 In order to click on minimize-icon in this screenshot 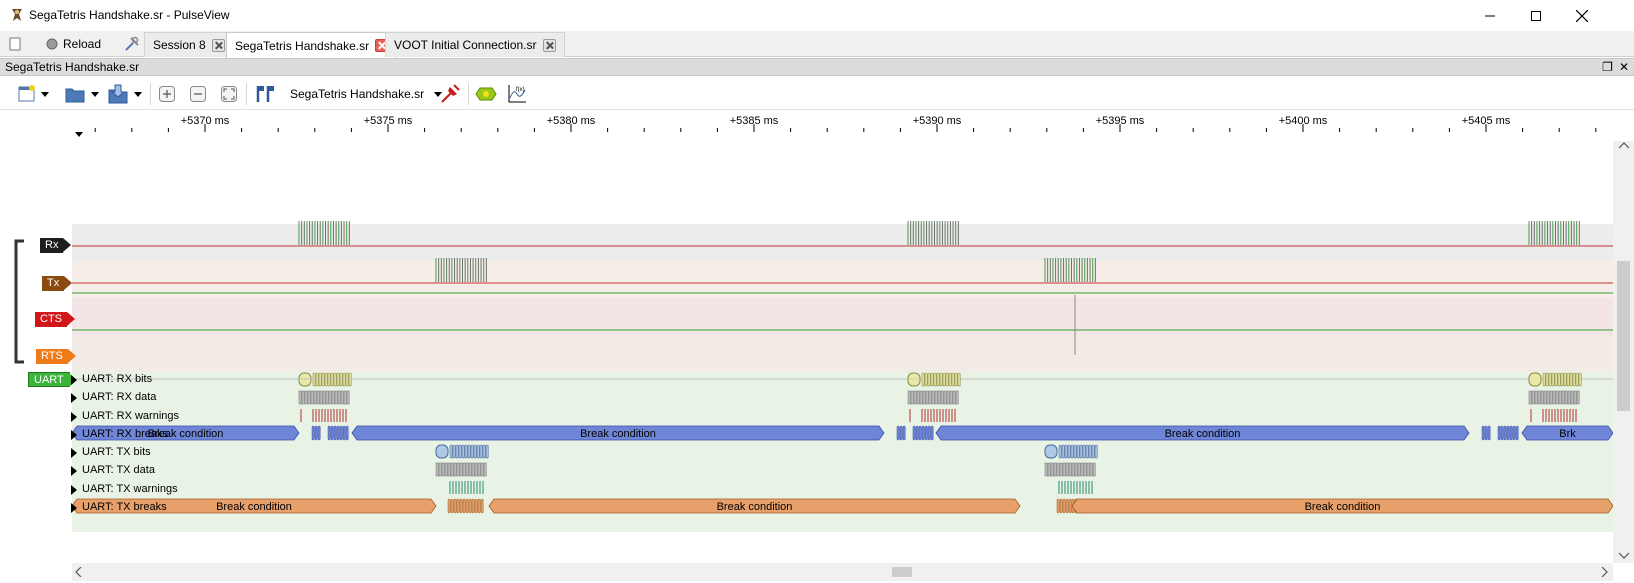, I will do `click(1490, 15)`.